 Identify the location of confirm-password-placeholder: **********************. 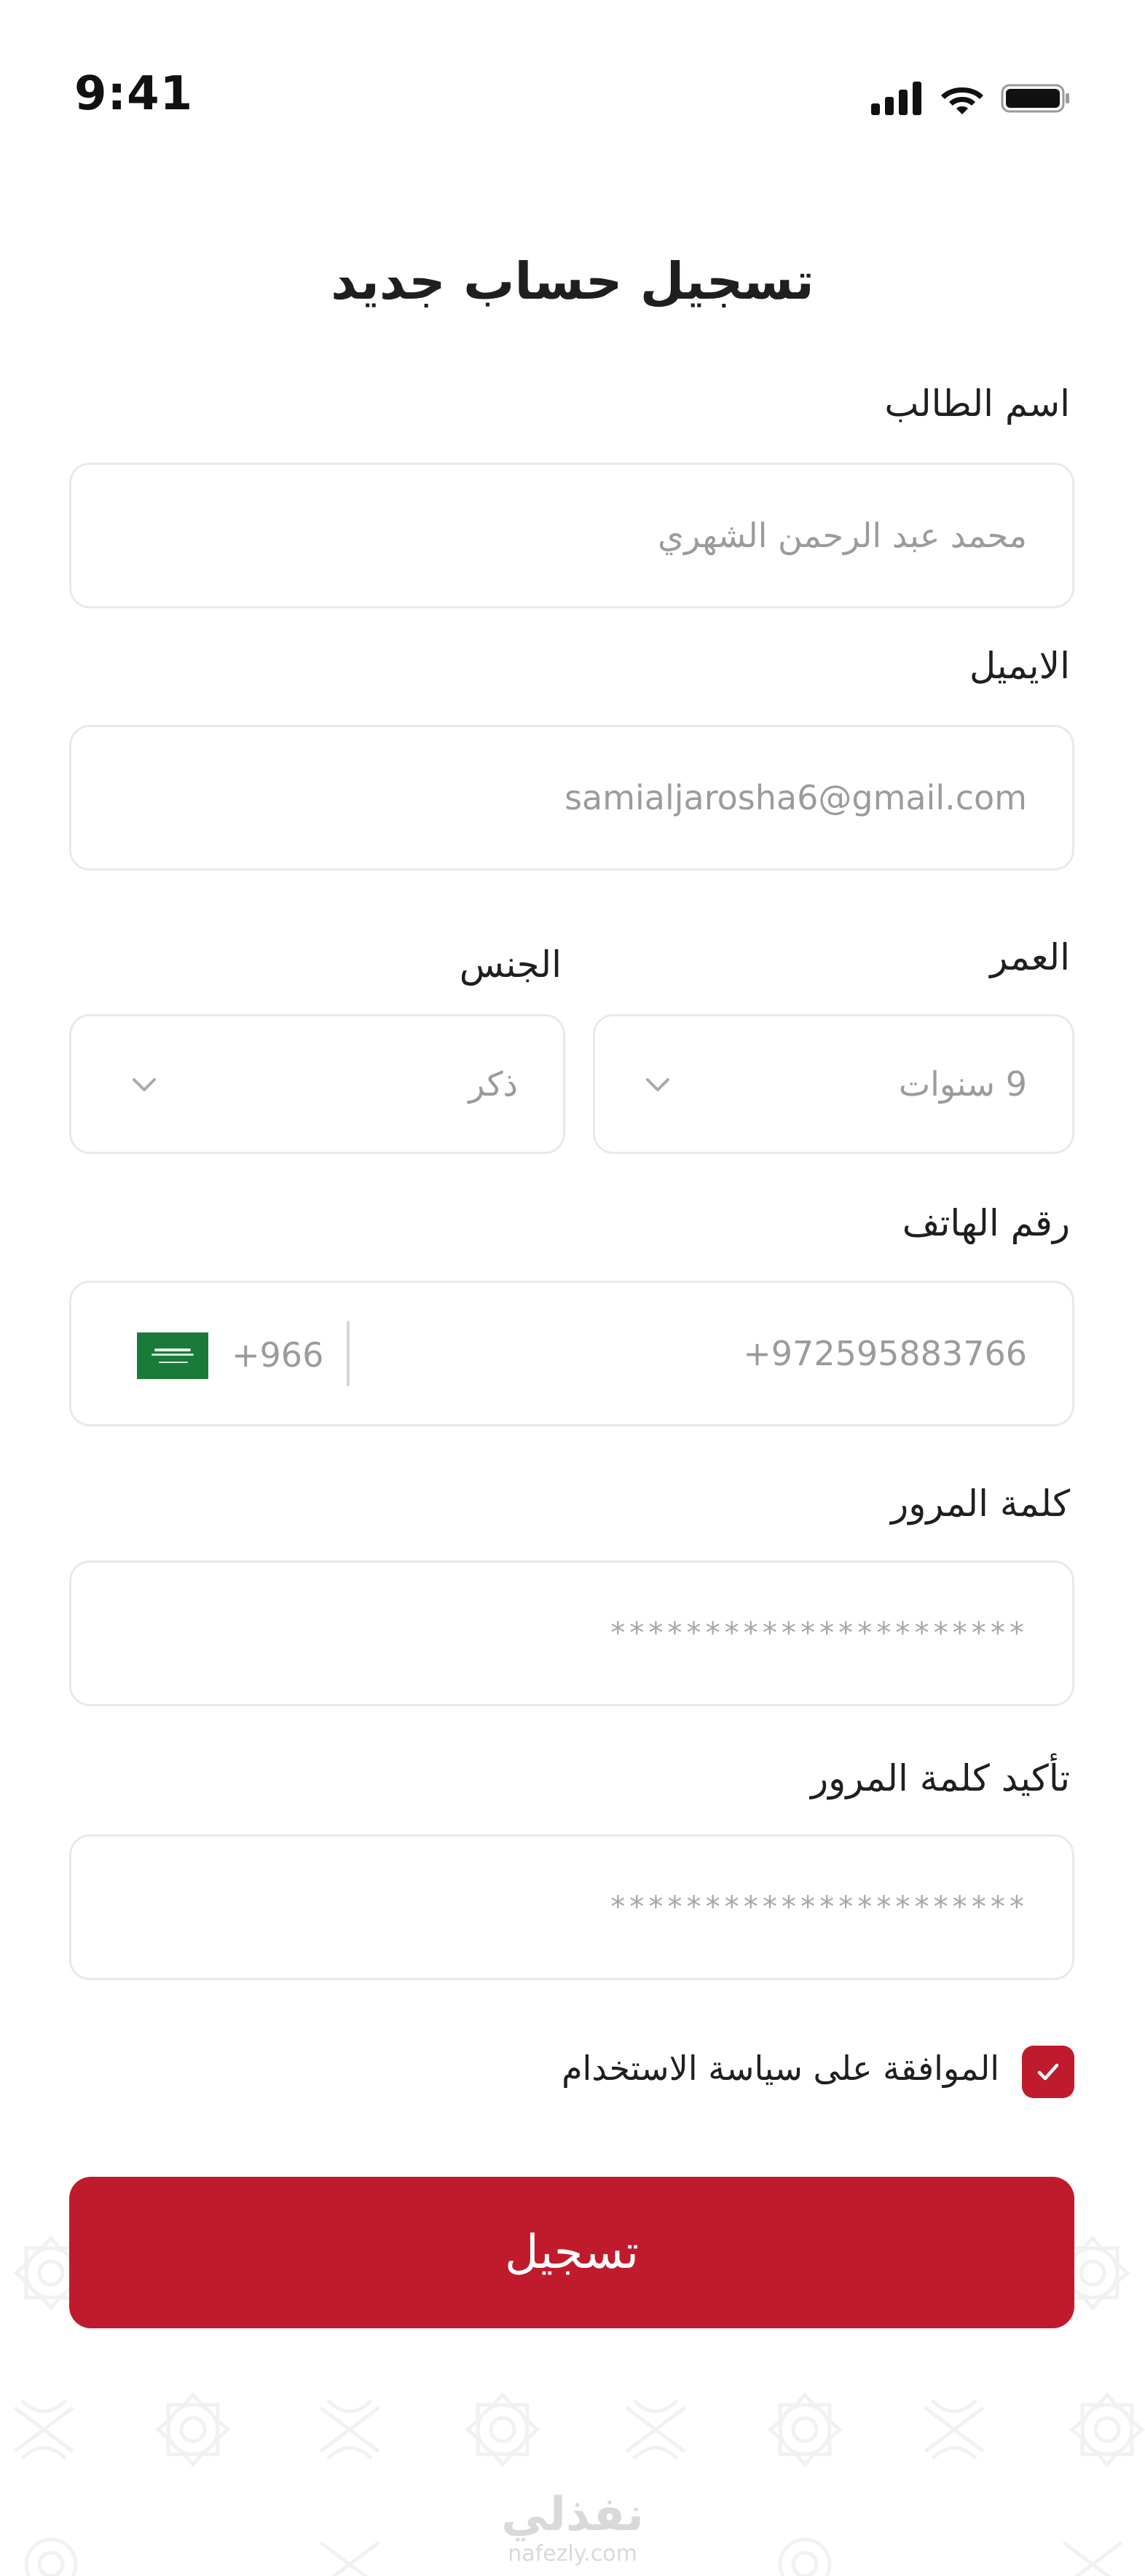
(818, 1907).